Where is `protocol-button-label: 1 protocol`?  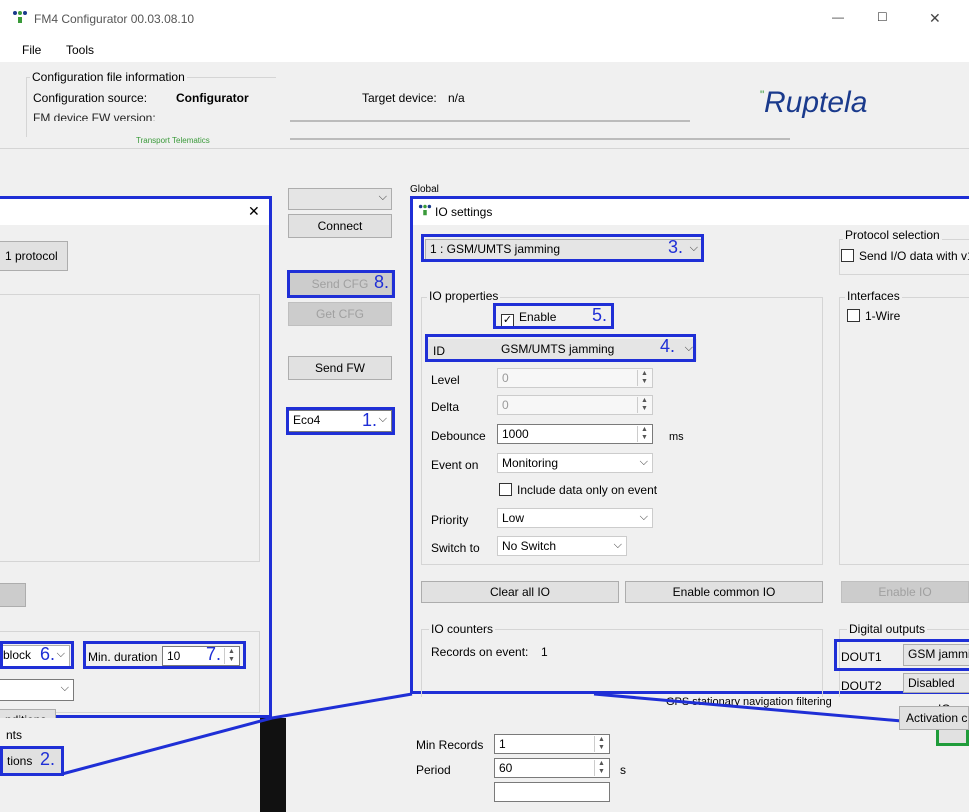
protocol-button-label: 1 protocol is located at coordinates (31, 256).